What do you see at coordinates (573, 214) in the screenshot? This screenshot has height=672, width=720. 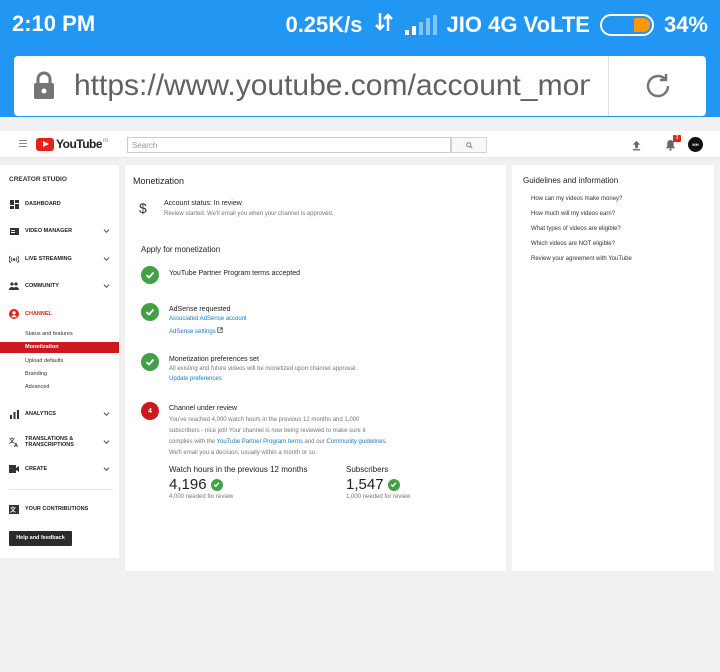 I see `guideline-link: How much will my videos earn?` at bounding box center [573, 214].